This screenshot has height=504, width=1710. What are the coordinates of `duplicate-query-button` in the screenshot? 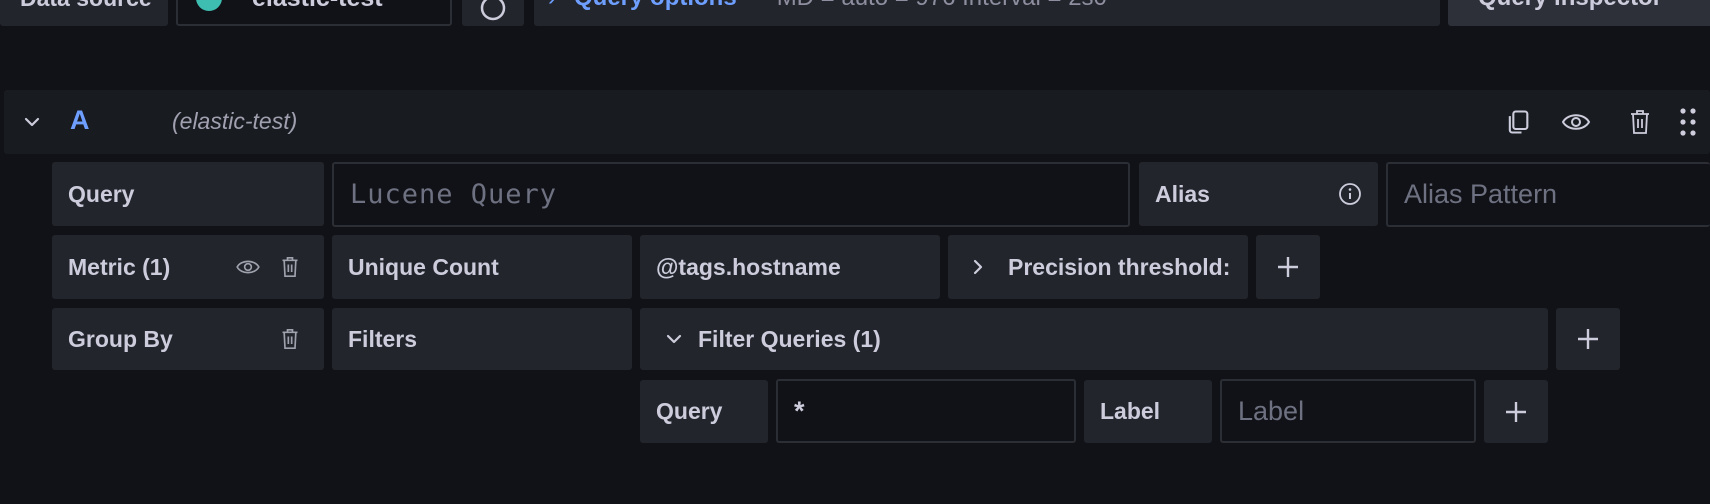 It's located at (1518, 122).